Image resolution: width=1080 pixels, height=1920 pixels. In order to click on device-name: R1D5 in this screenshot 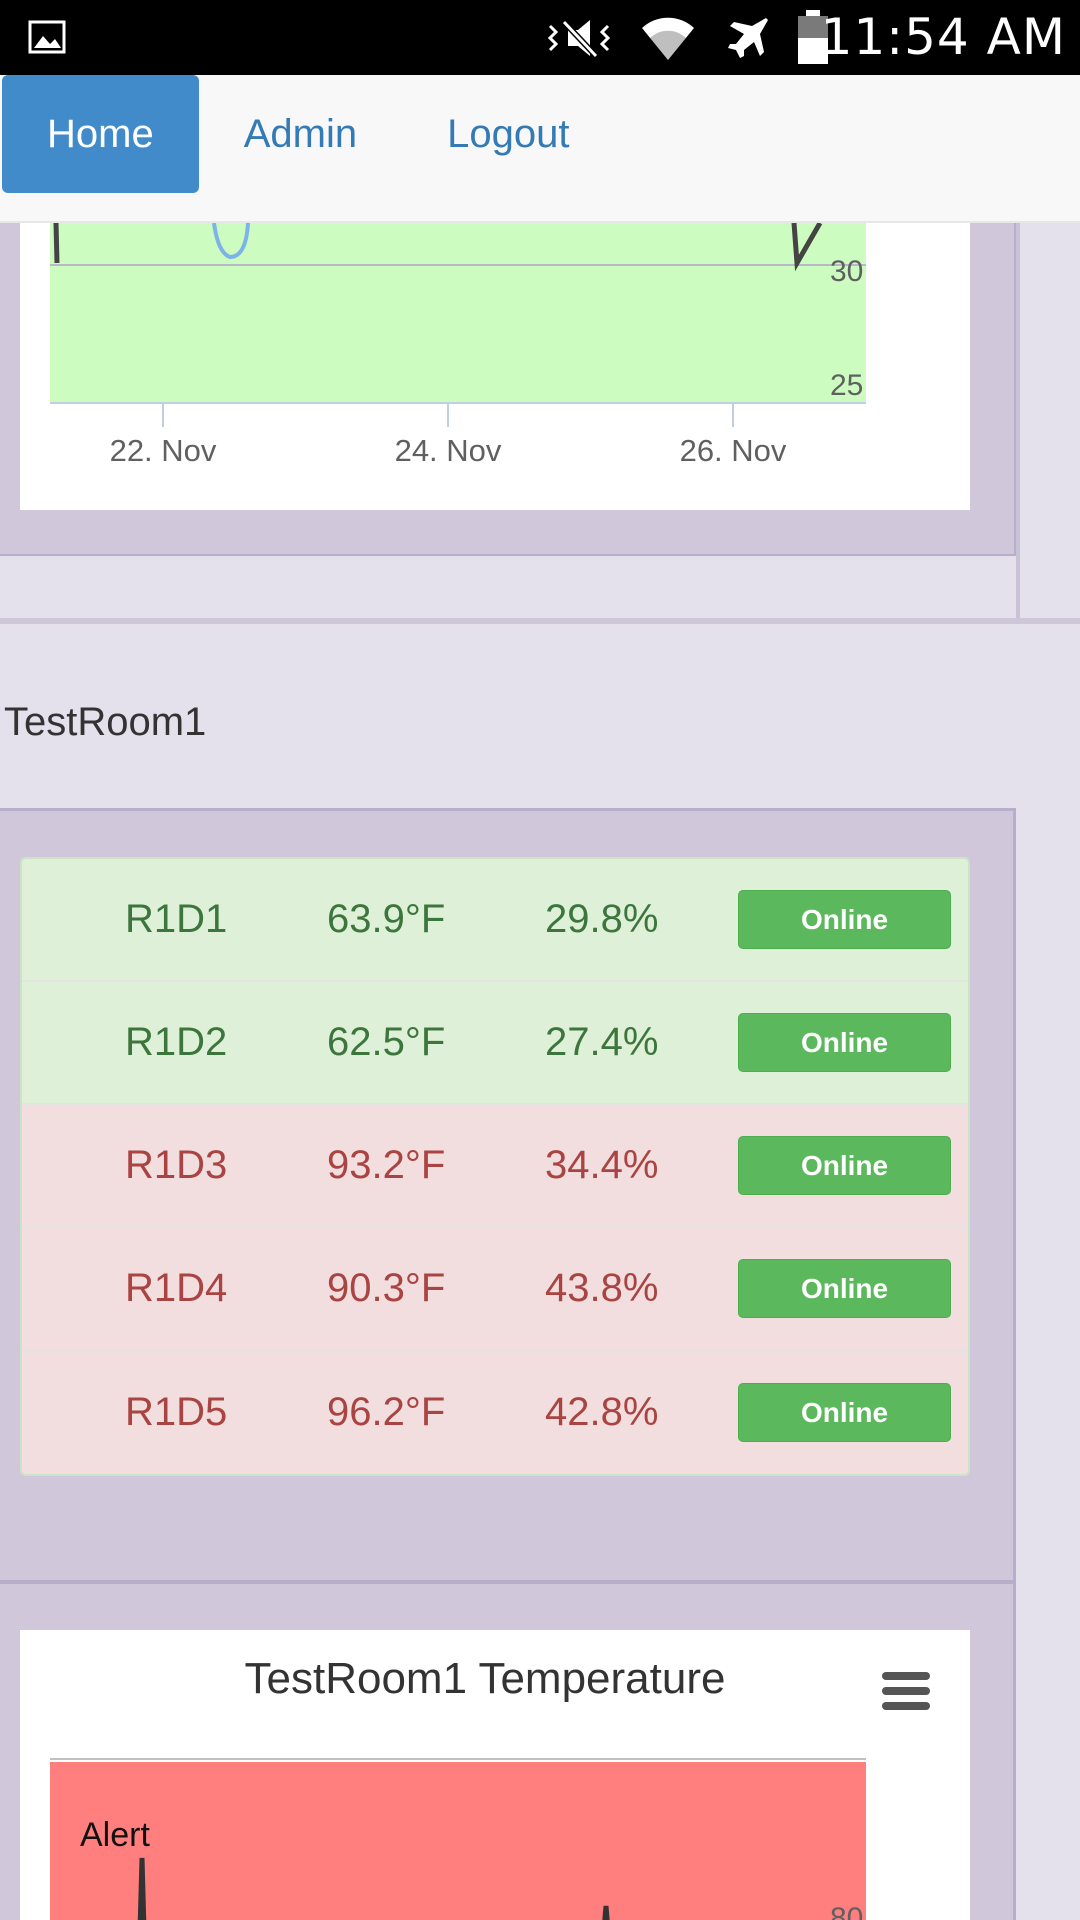, I will do `click(176, 1412)`.